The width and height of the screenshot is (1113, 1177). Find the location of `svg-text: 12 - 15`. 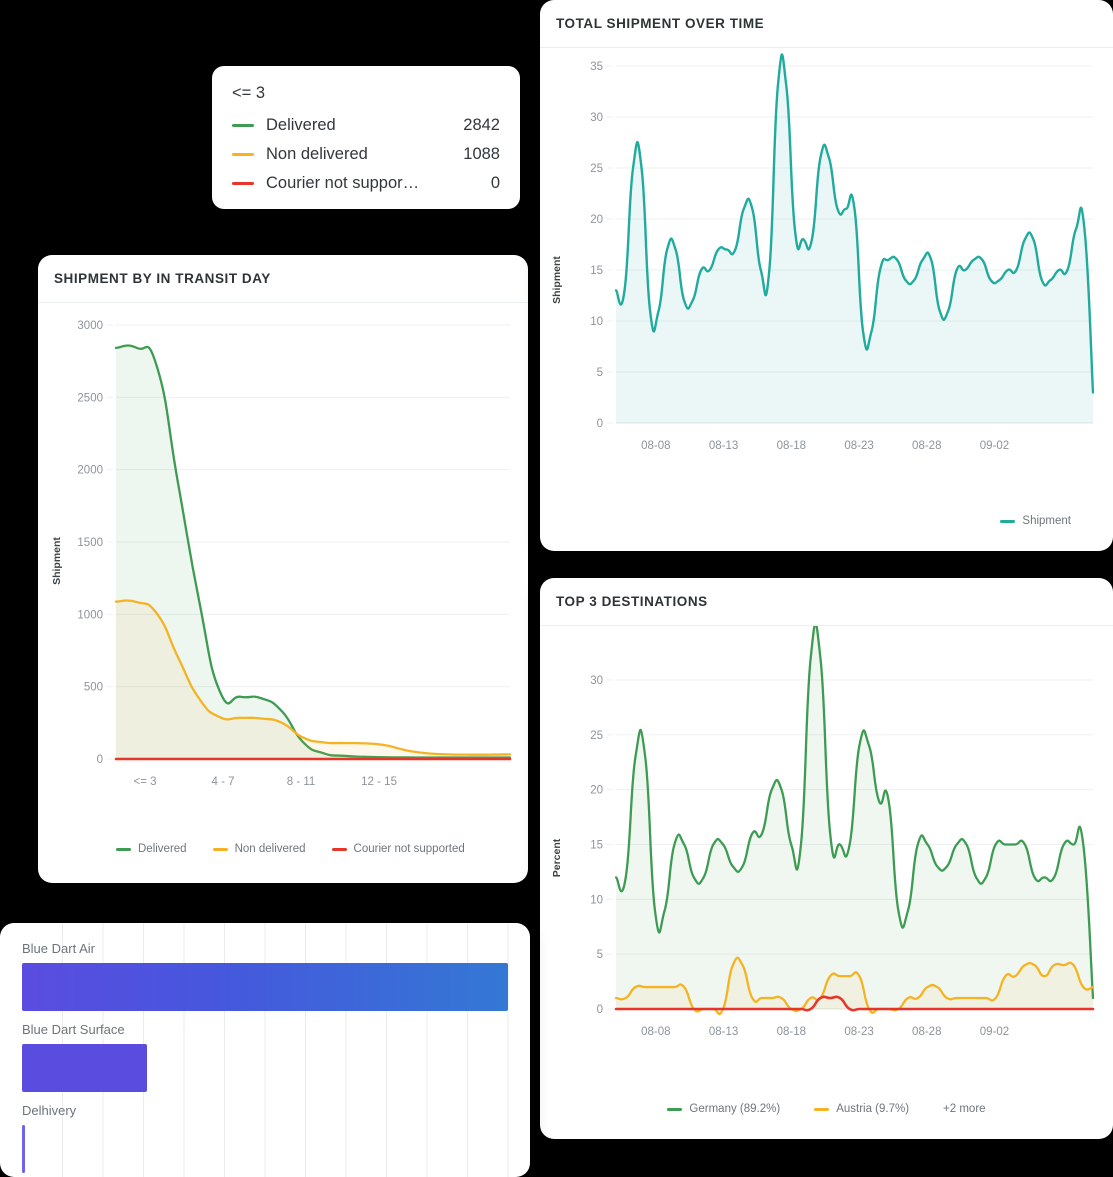

svg-text: 12 - 15 is located at coordinates (379, 782).